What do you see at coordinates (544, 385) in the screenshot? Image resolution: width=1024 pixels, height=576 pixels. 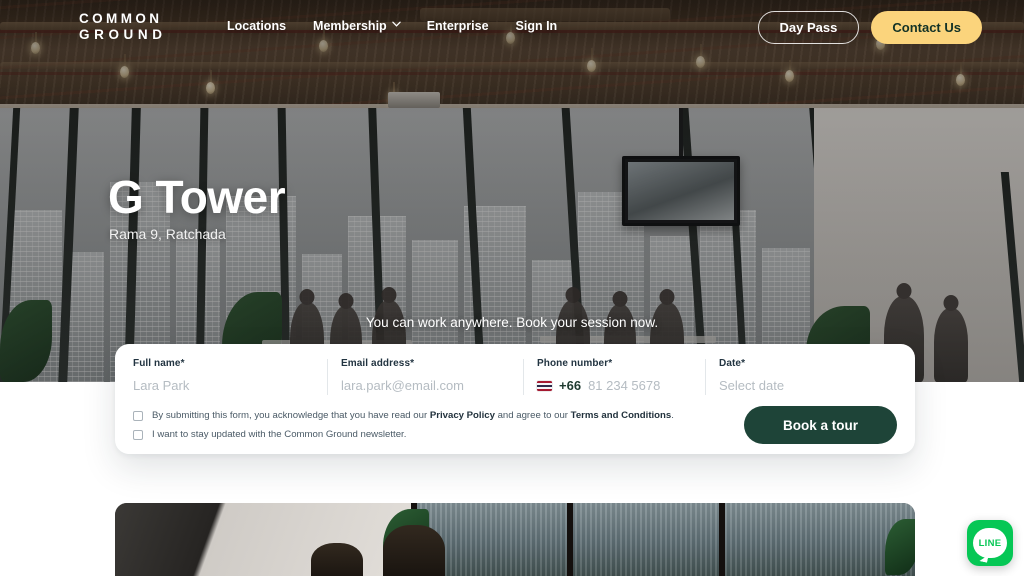 I see `thailand-flag-icon` at bounding box center [544, 385].